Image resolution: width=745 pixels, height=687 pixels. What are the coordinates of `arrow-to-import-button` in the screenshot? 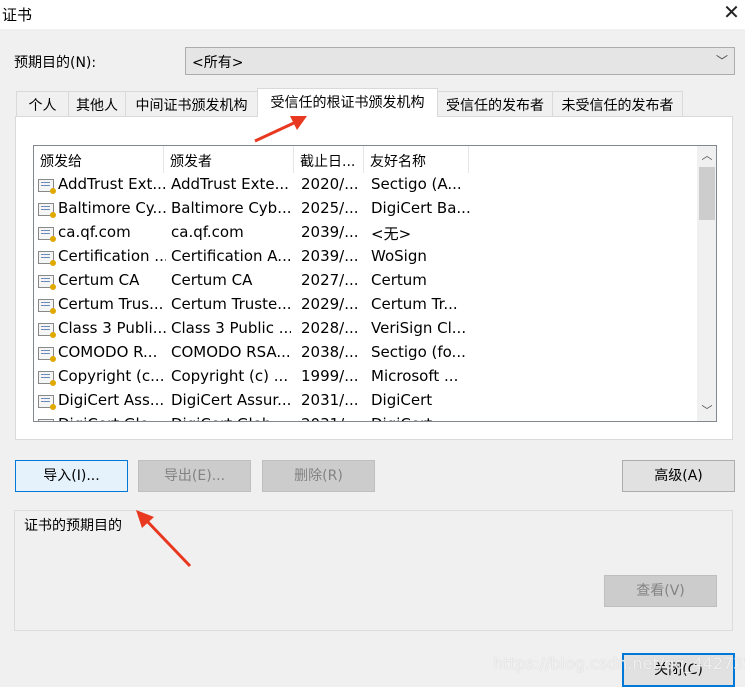 It's located at (164, 539).